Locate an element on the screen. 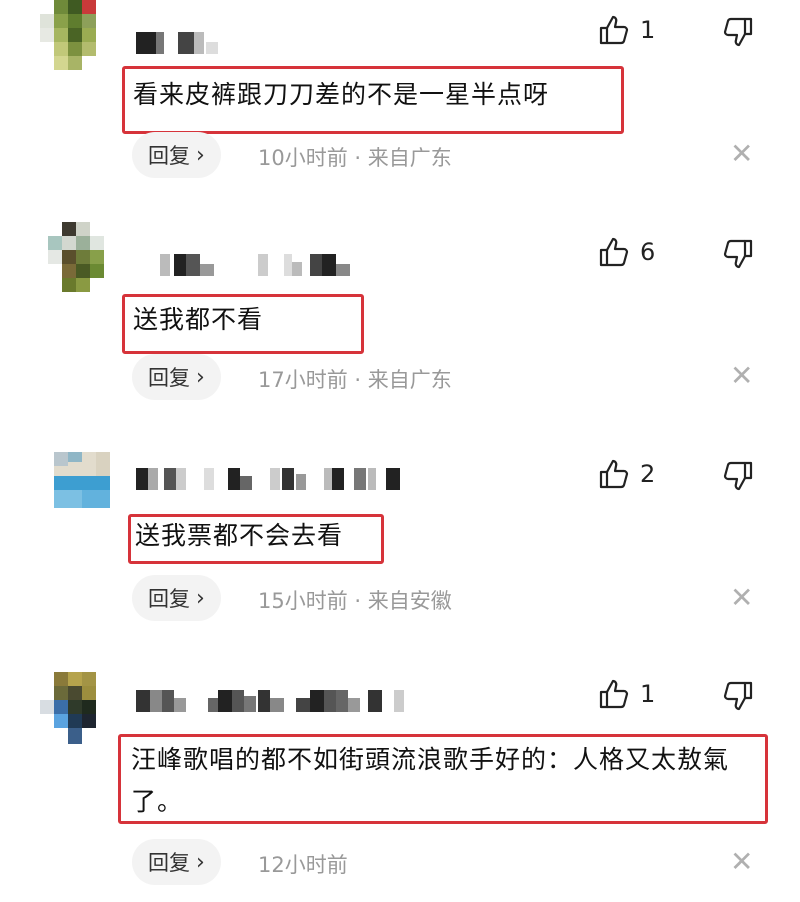 This screenshot has height=902, width=800. like-button: 1 is located at coordinates (626, 694).